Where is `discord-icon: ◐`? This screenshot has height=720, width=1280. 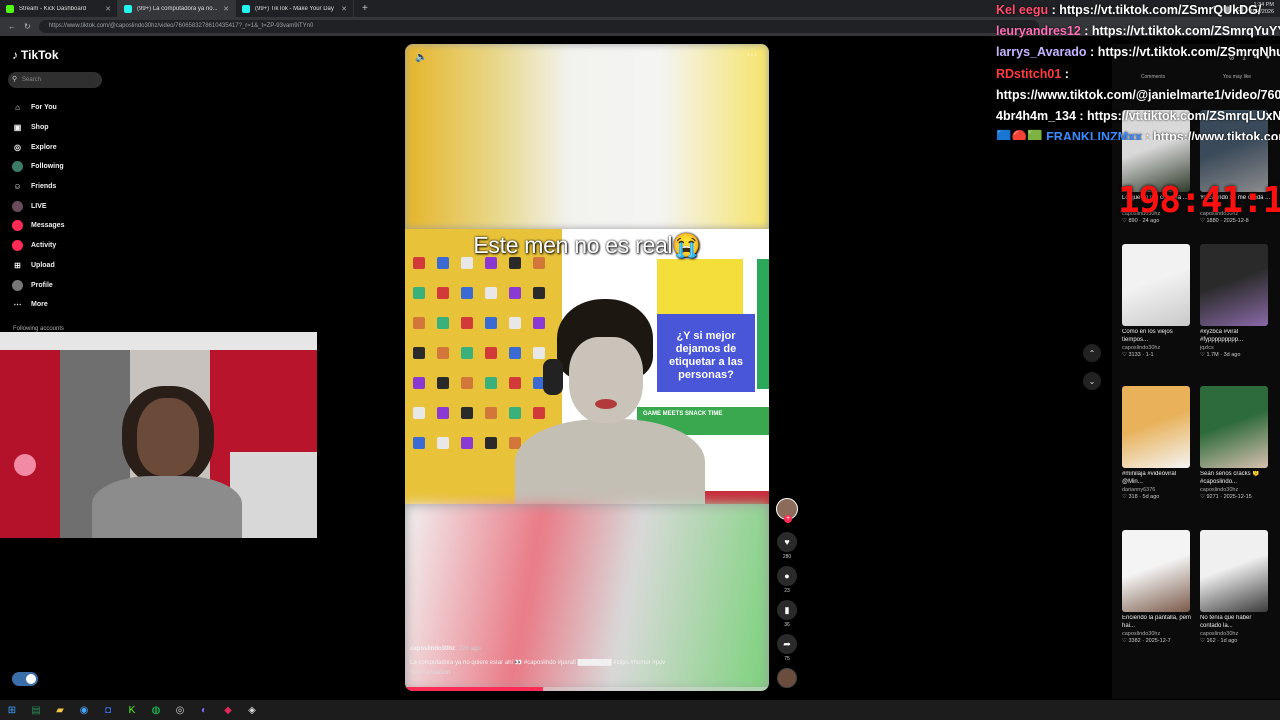 discord-icon: ◐ is located at coordinates (204, 710).